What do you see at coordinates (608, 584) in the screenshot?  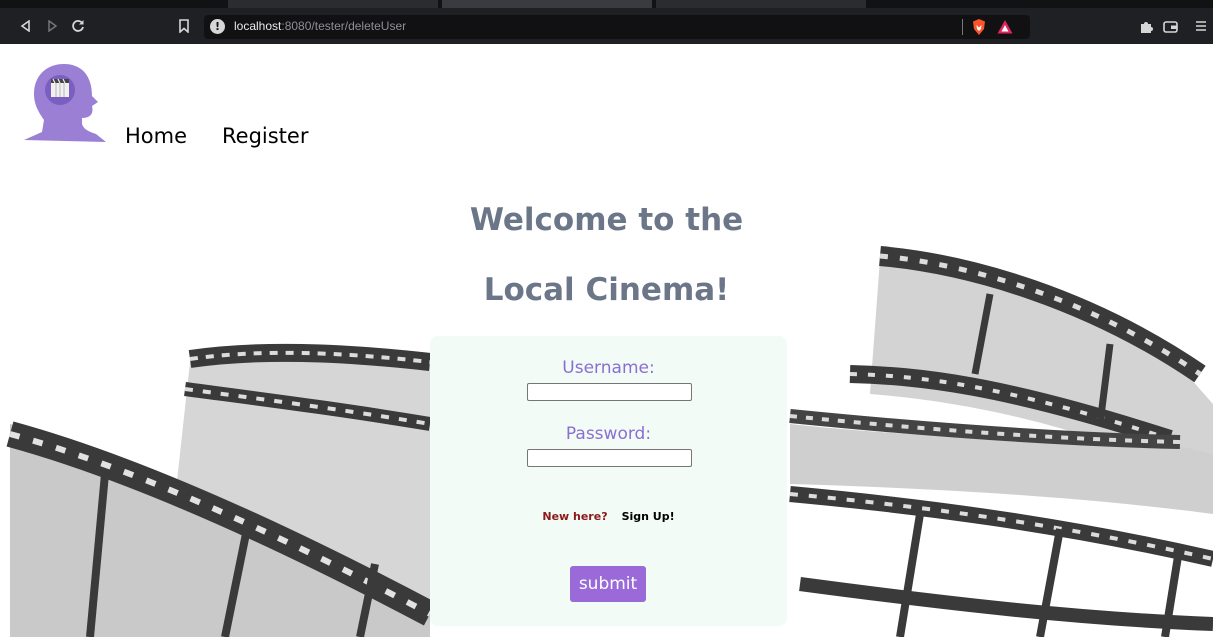 I see `submit-button: submit` at bounding box center [608, 584].